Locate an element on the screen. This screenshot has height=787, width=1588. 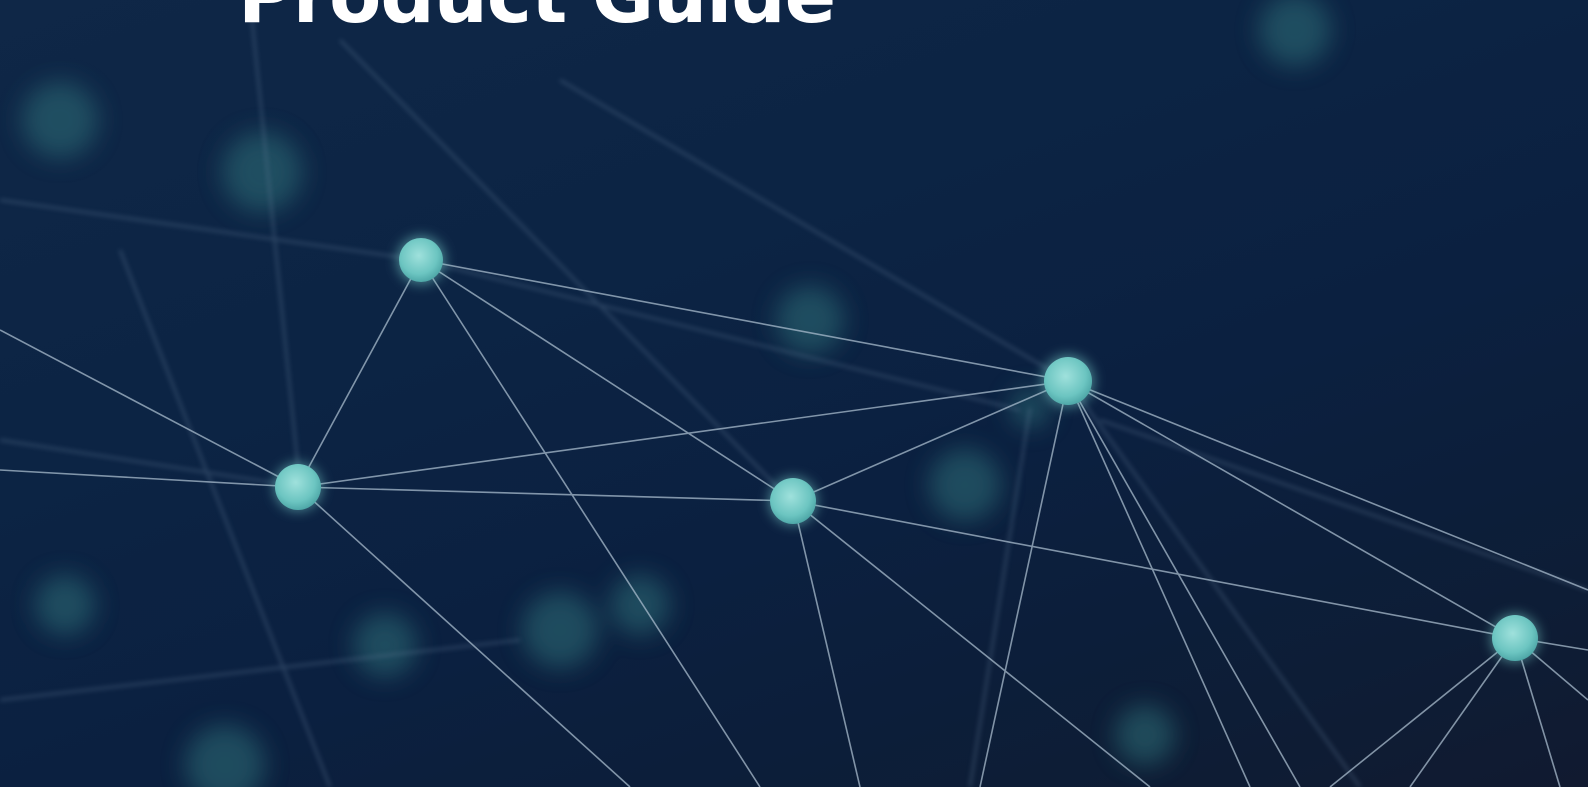
page-title: Product Guide is located at coordinates (537, 17).